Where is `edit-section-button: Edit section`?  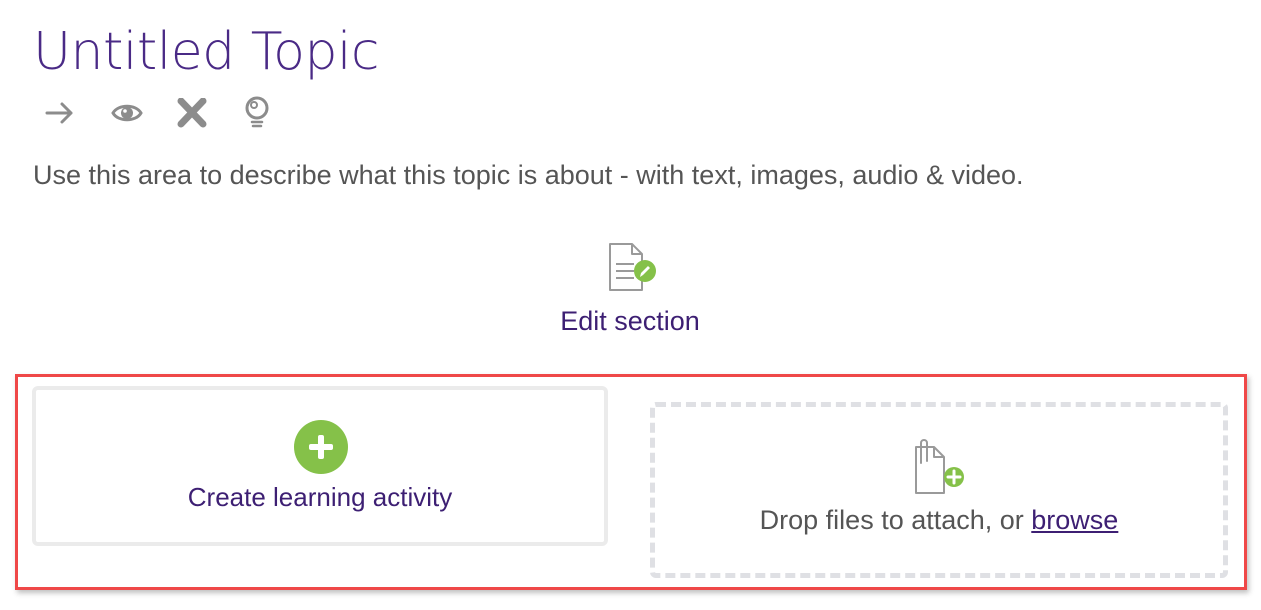
edit-section-button: Edit section is located at coordinates (630, 289).